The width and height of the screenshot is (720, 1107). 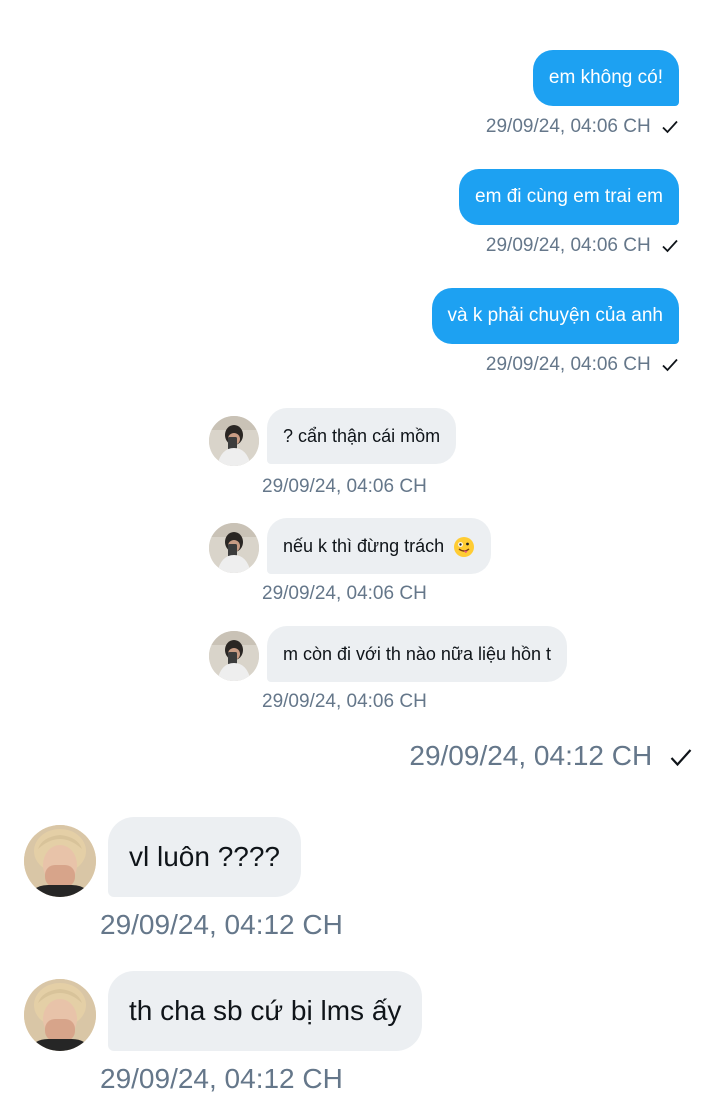 I want to click on message-text: nếu k thì đừng trách, so click(x=364, y=546).